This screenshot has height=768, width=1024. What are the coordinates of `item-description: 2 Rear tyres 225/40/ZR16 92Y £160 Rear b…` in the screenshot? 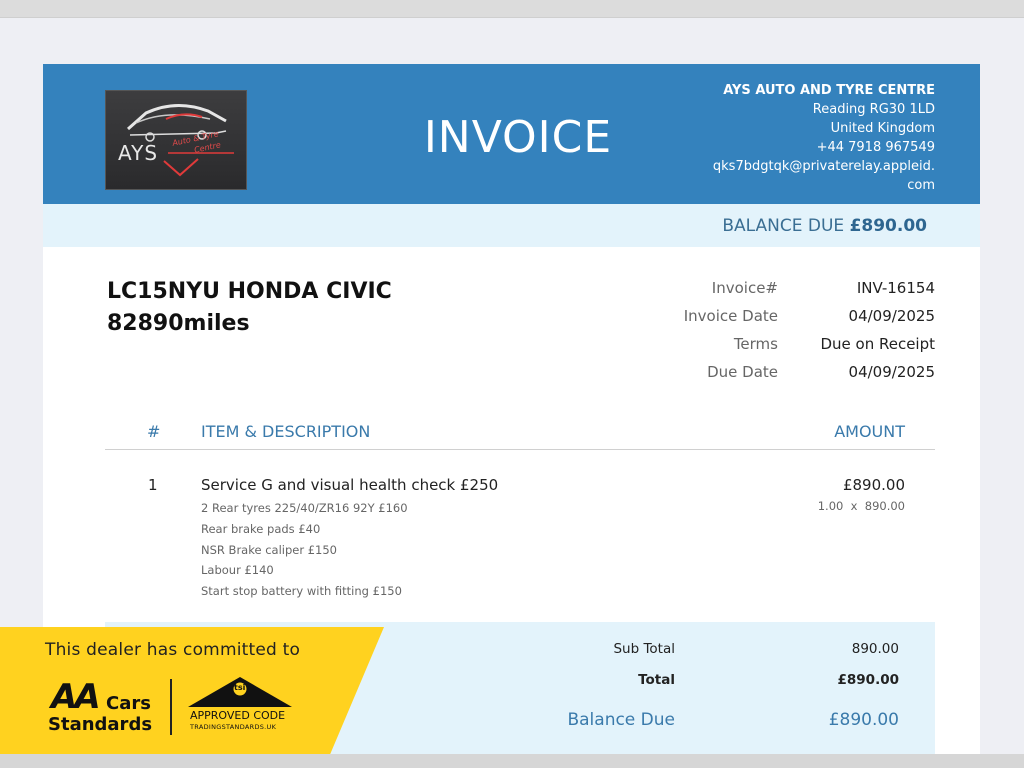 It's located at (304, 550).